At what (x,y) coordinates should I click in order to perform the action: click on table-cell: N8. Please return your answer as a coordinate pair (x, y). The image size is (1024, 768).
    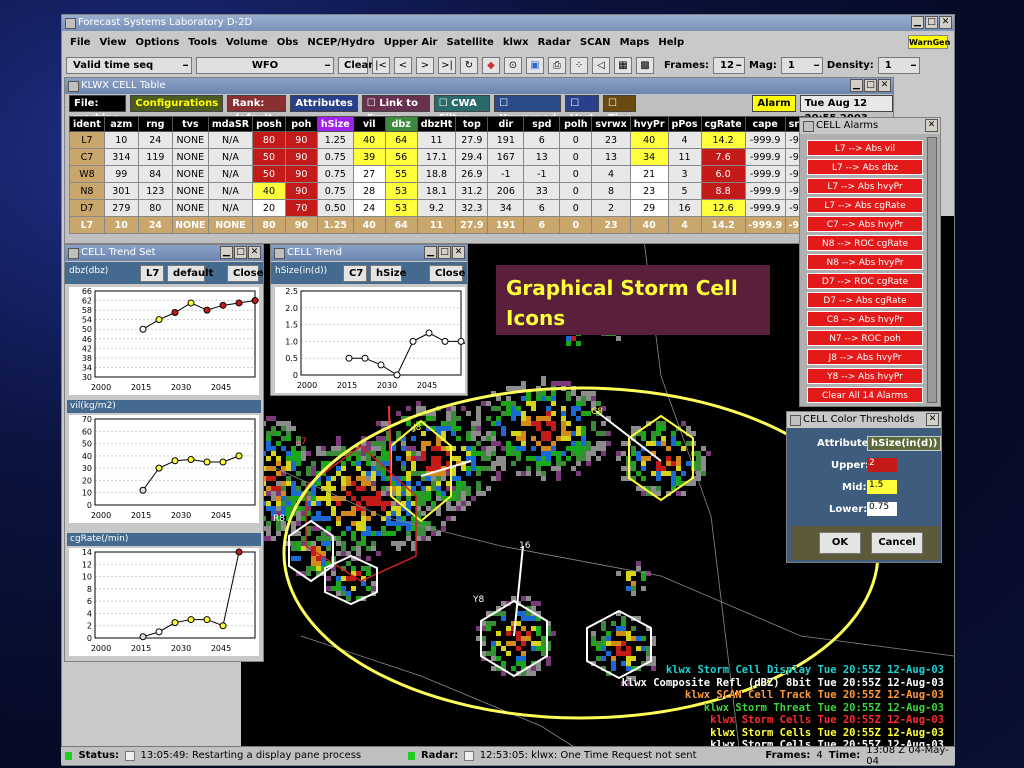
    Looking at the image, I should click on (87, 191).